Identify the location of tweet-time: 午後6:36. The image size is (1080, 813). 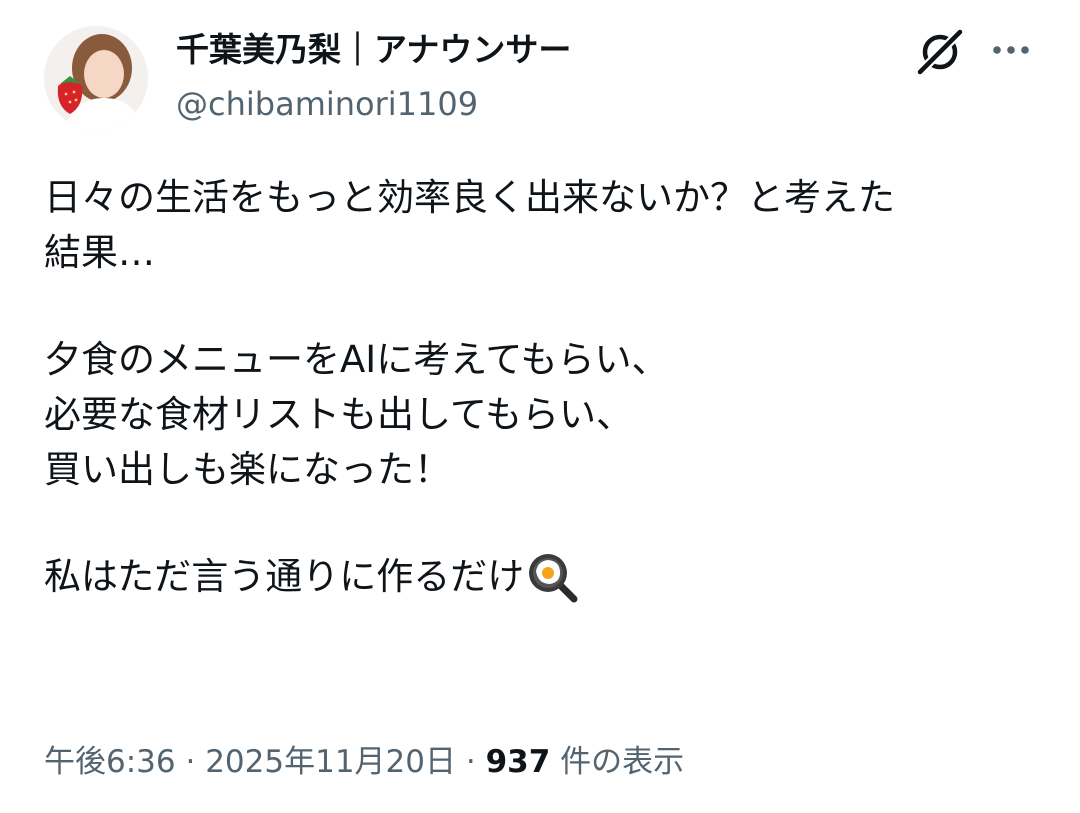
(110, 762).